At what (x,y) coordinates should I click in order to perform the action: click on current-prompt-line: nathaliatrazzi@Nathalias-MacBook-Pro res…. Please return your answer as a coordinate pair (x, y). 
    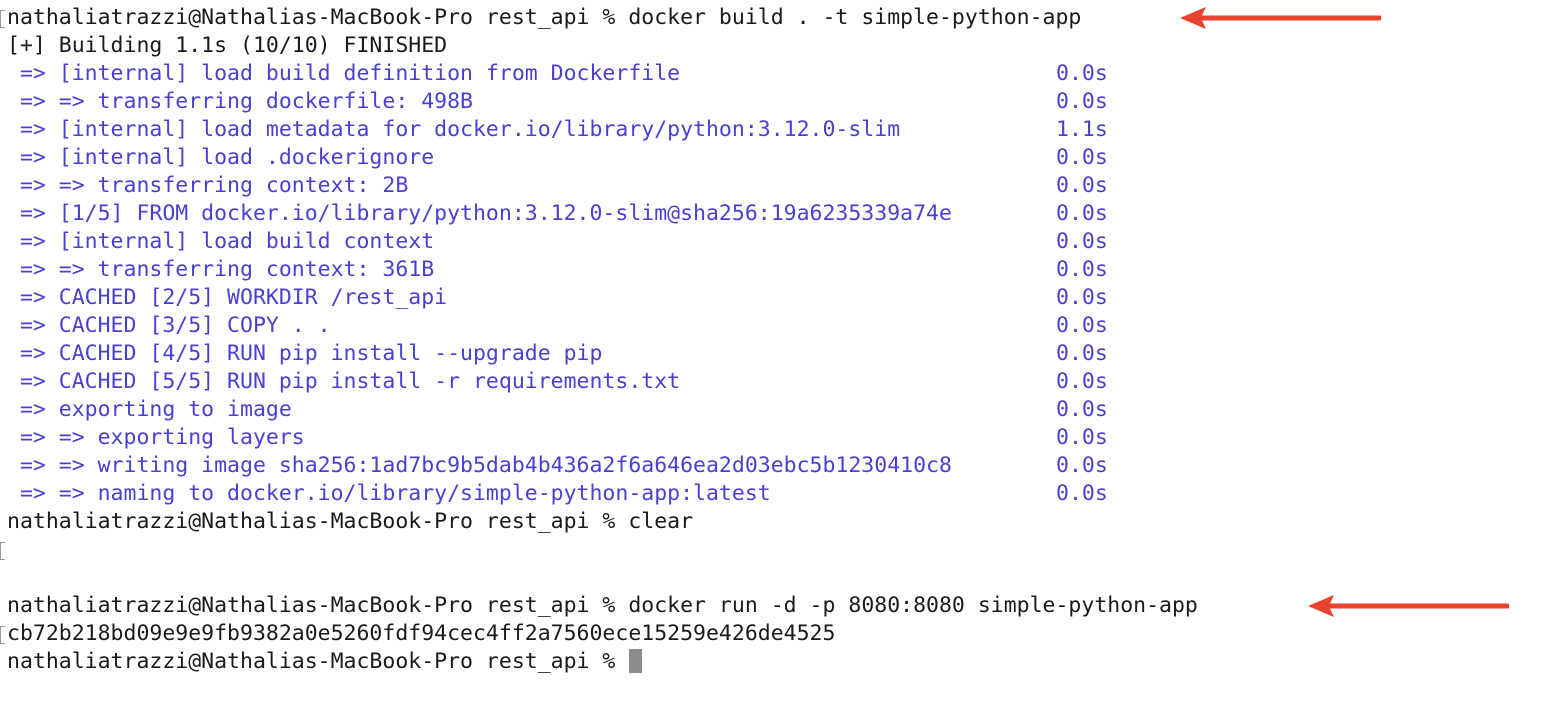
    Looking at the image, I should click on (776, 662).